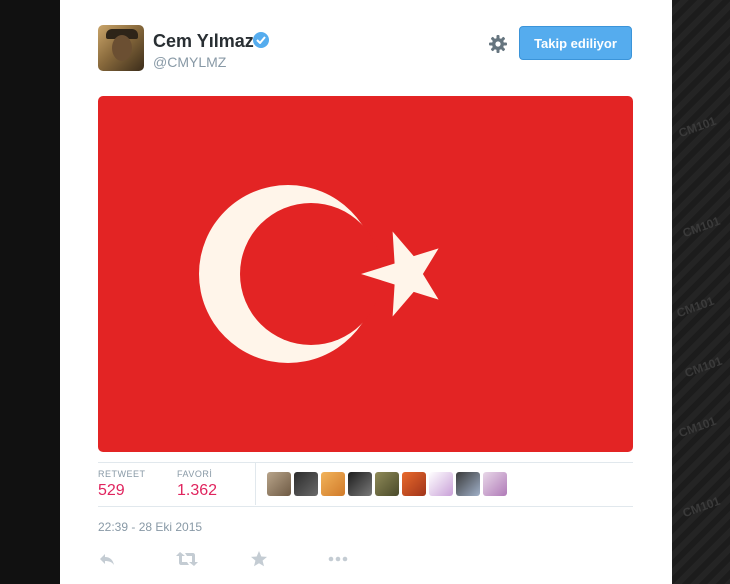  Describe the element at coordinates (195, 474) in the screenshot. I see `favorite-label: FAVORİ` at that location.